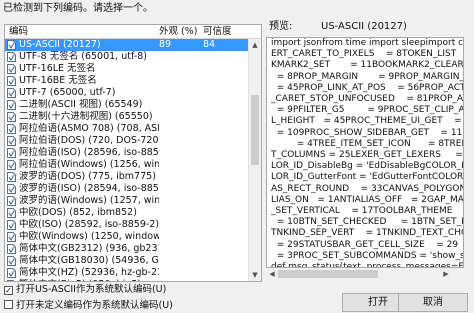 The height and width of the screenshot is (313, 474). I want to click on dialog-prompt: 已检测到下列编码。请选择一个。, so click(78, 8).